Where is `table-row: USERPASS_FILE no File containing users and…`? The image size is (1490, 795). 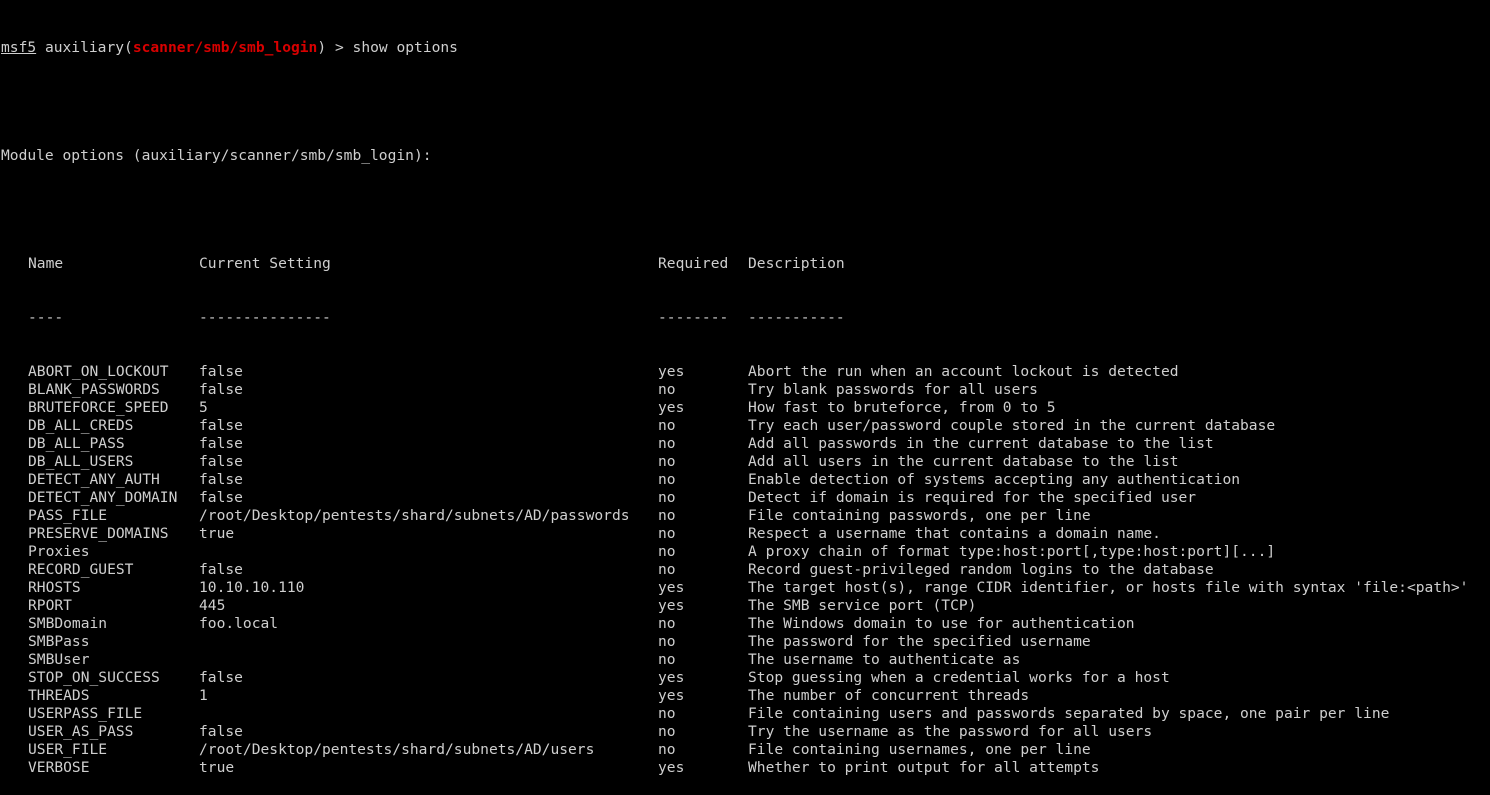 table-row: USERPASS_FILE no File containing users and… is located at coordinates (734, 714).